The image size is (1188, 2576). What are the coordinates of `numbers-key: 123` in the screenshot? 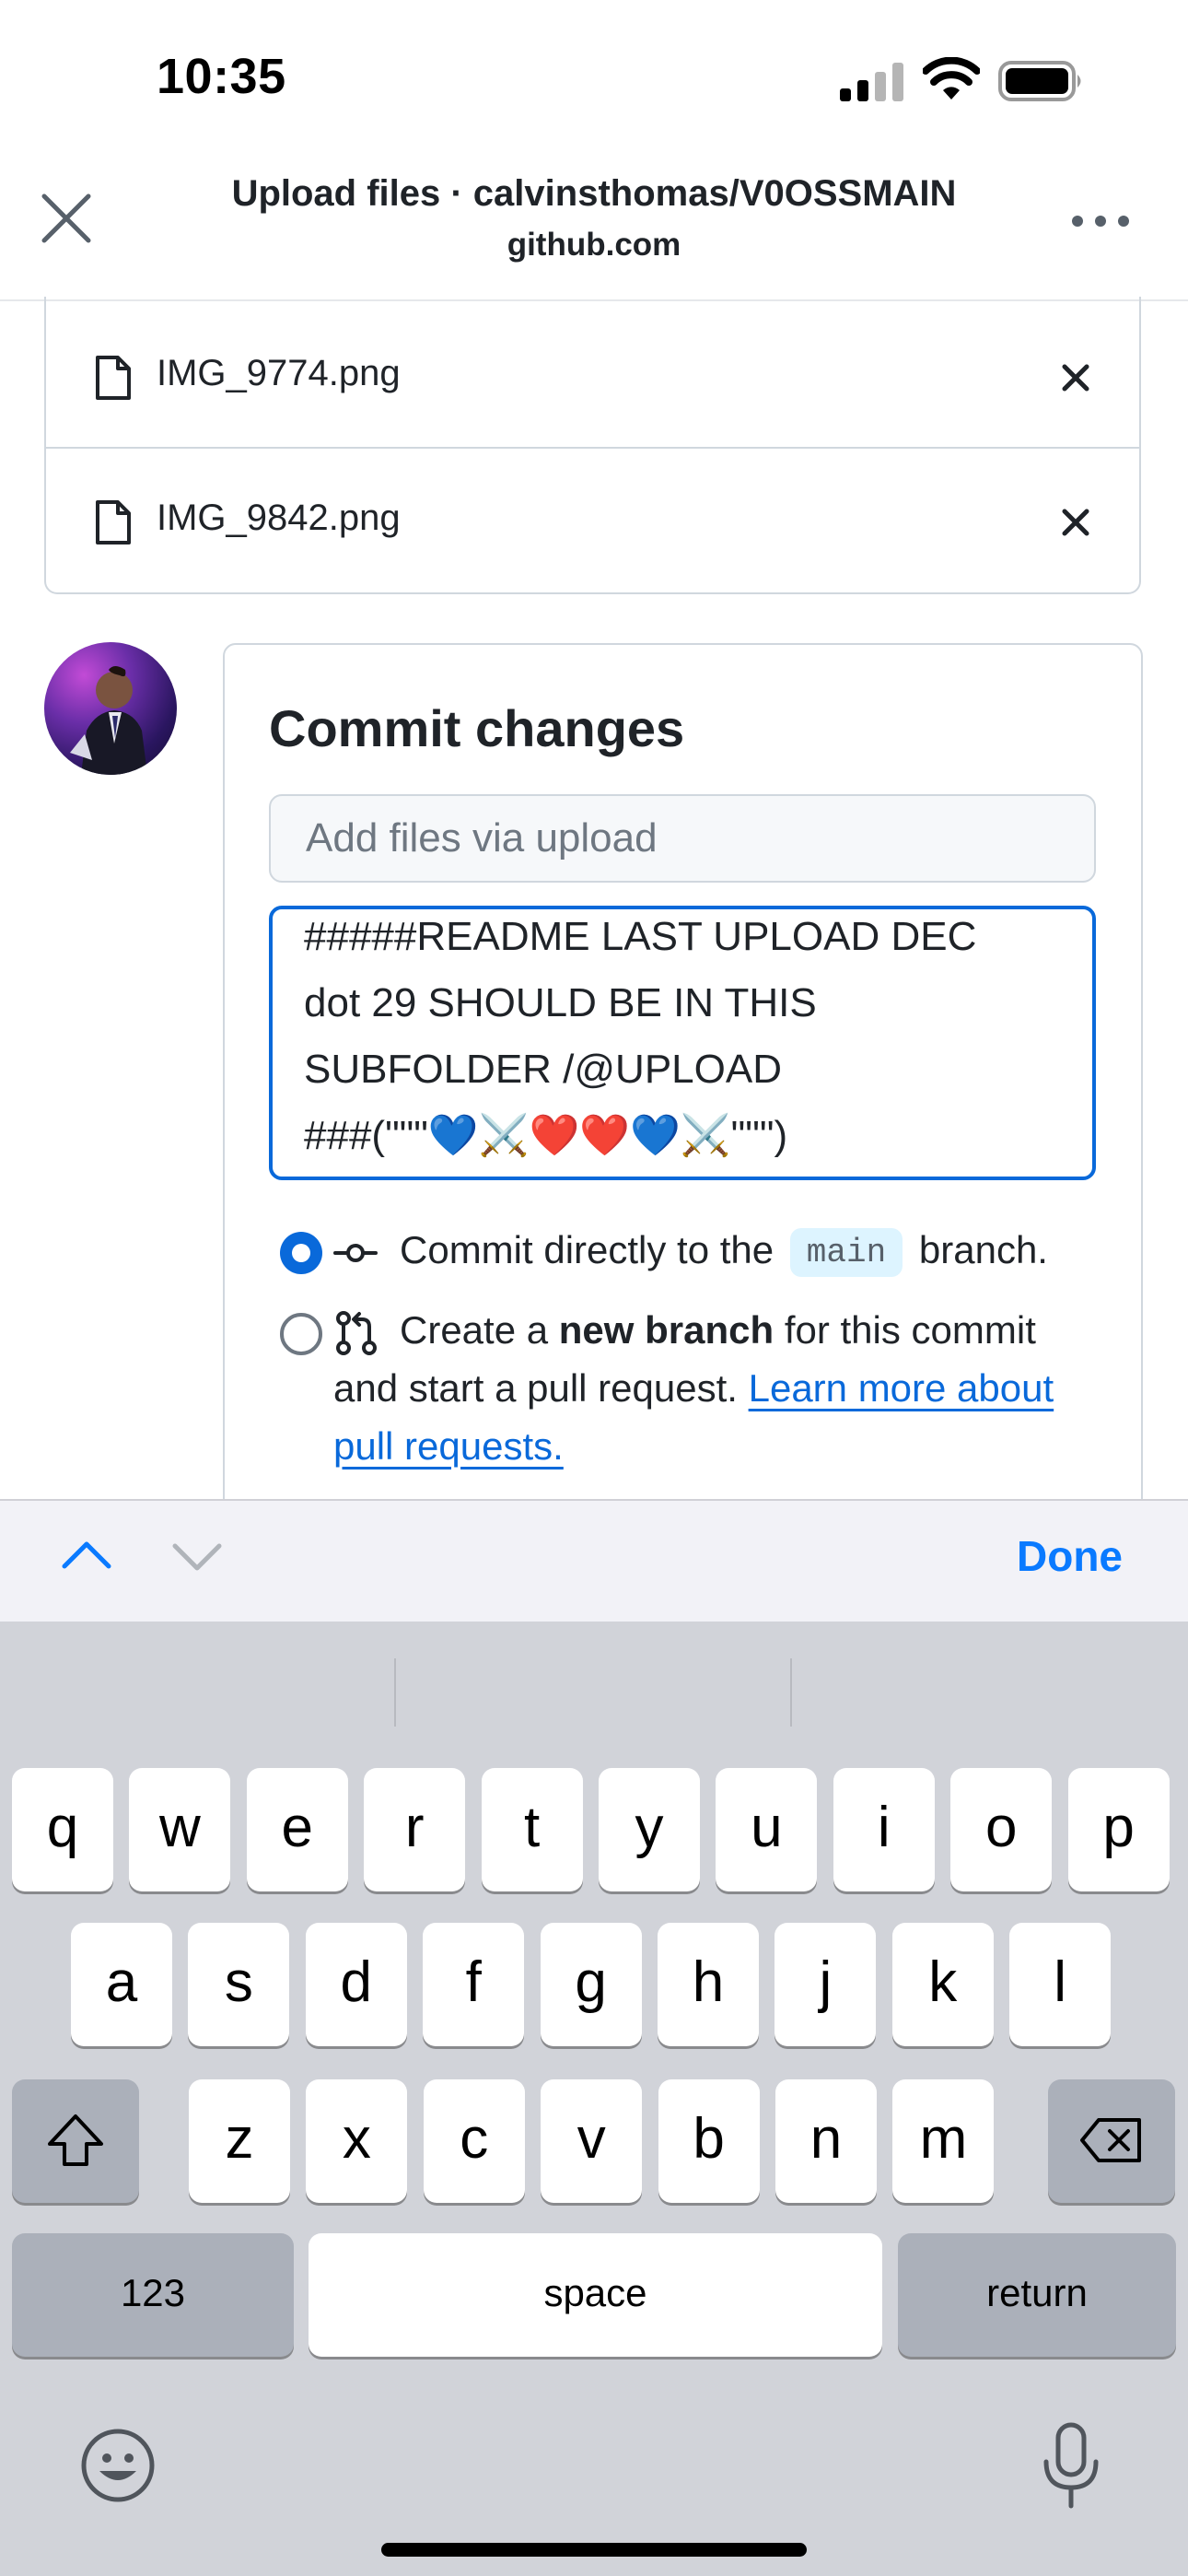 It's located at (153, 2295).